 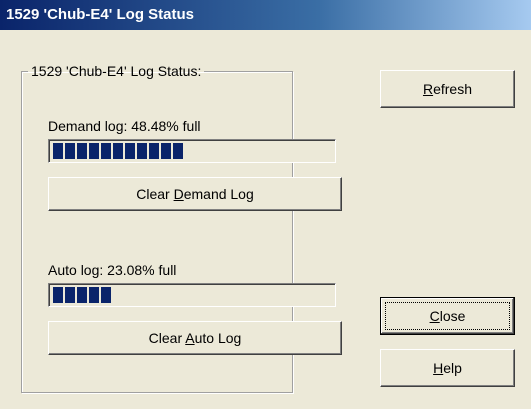 I want to click on auto-log-progress, so click(x=192, y=295).